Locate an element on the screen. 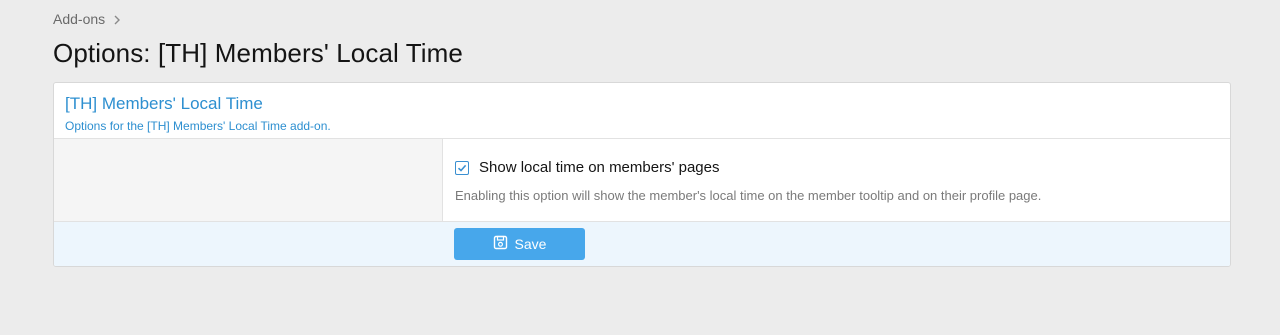 The width and height of the screenshot is (1280, 335). block-title: [TH] Members' Local Time is located at coordinates (164, 103).